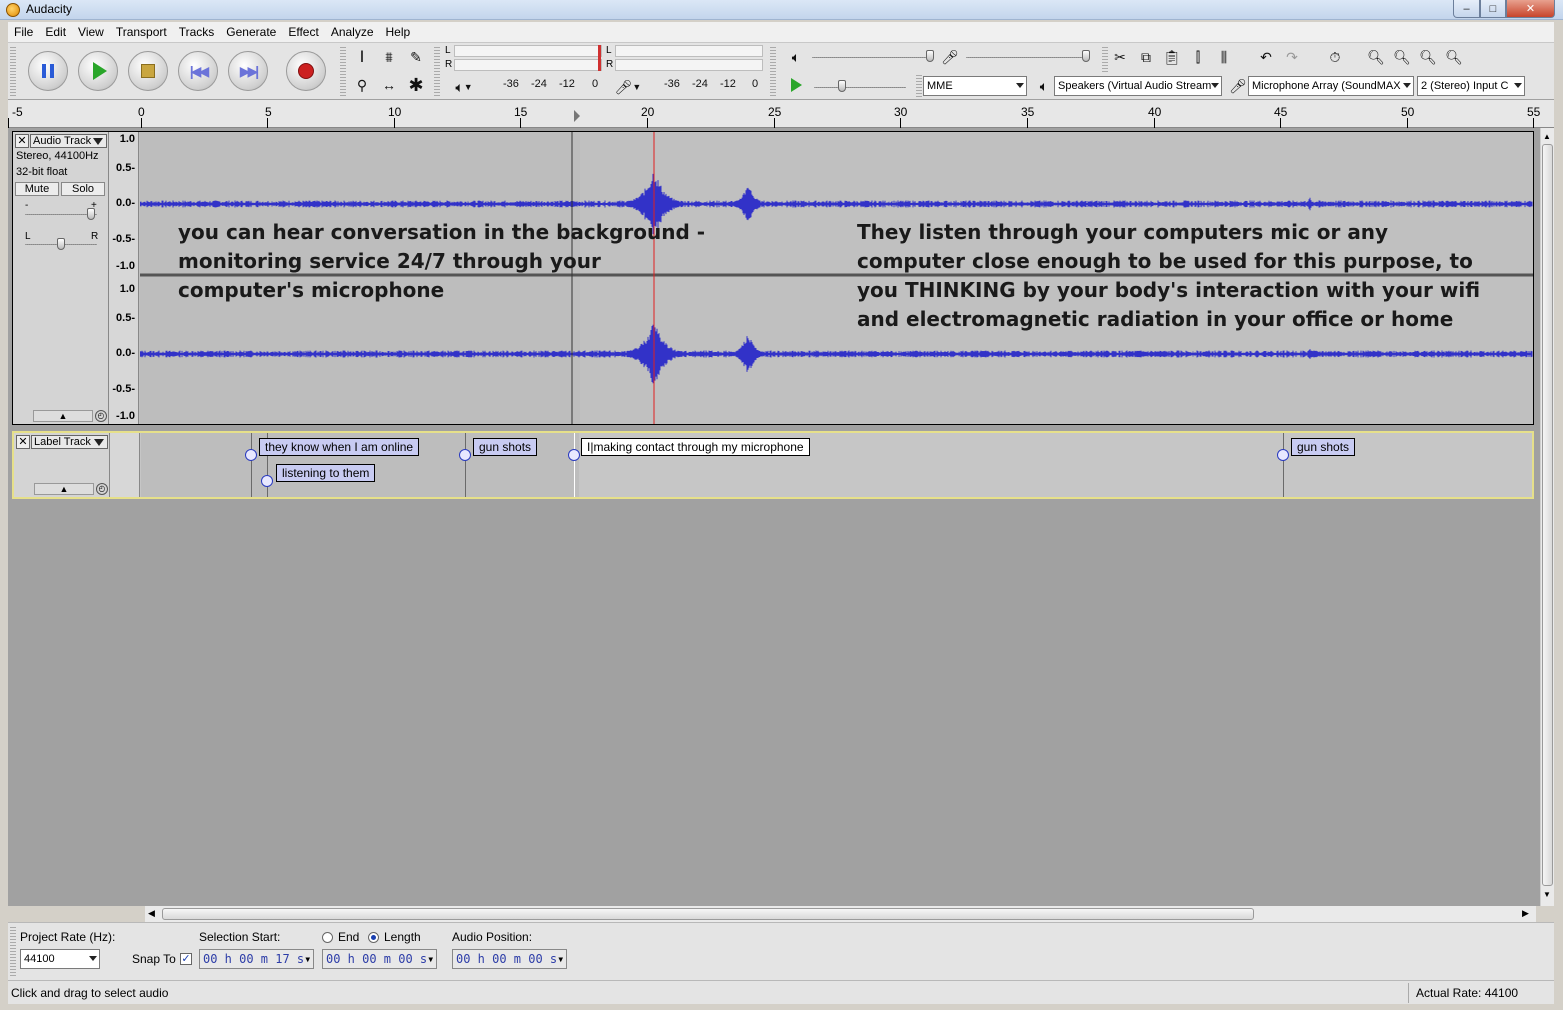 The height and width of the screenshot is (1010, 1563). Describe the element at coordinates (1471, 86) in the screenshot. I see `input-channels-select: 2 (Stereo) Input C` at that location.